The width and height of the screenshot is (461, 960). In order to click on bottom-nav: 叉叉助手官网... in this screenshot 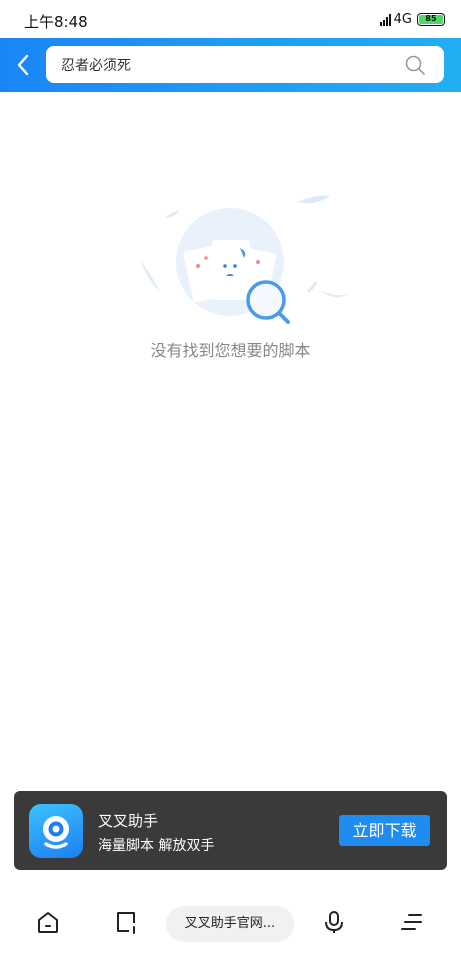, I will do `click(230, 927)`.